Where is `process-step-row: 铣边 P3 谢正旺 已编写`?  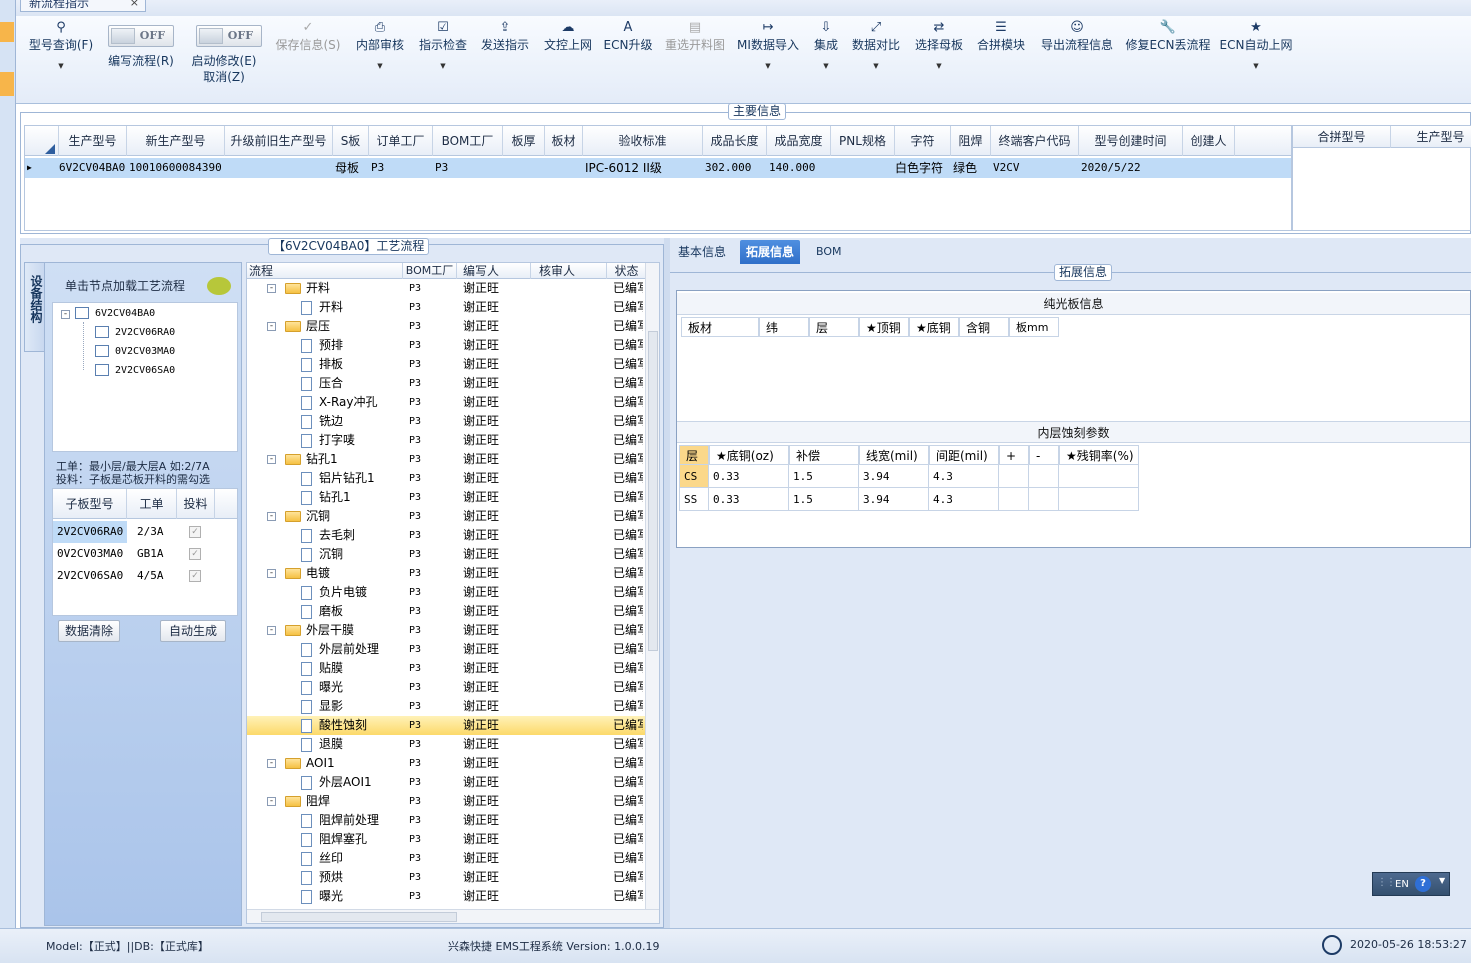
process-step-row: 铣边 P3 谢正旺 已编写 is located at coordinates (446, 421).